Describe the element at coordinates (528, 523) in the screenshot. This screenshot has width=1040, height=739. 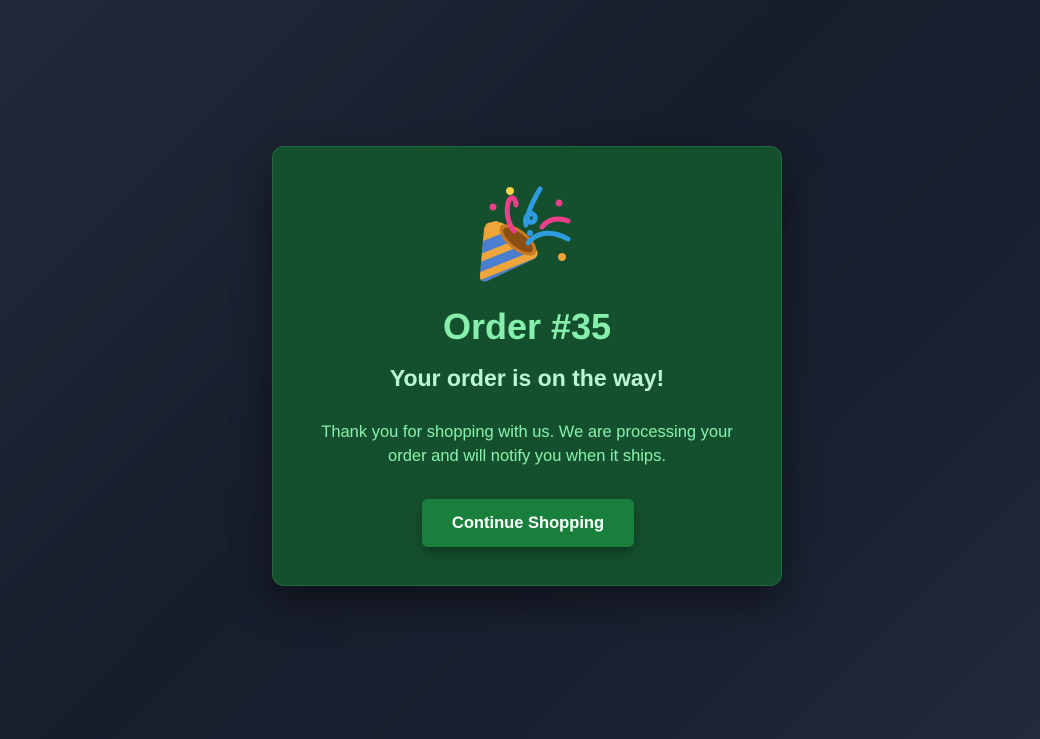
I see `continue-shopping-button: Continue Shopping` at that location.